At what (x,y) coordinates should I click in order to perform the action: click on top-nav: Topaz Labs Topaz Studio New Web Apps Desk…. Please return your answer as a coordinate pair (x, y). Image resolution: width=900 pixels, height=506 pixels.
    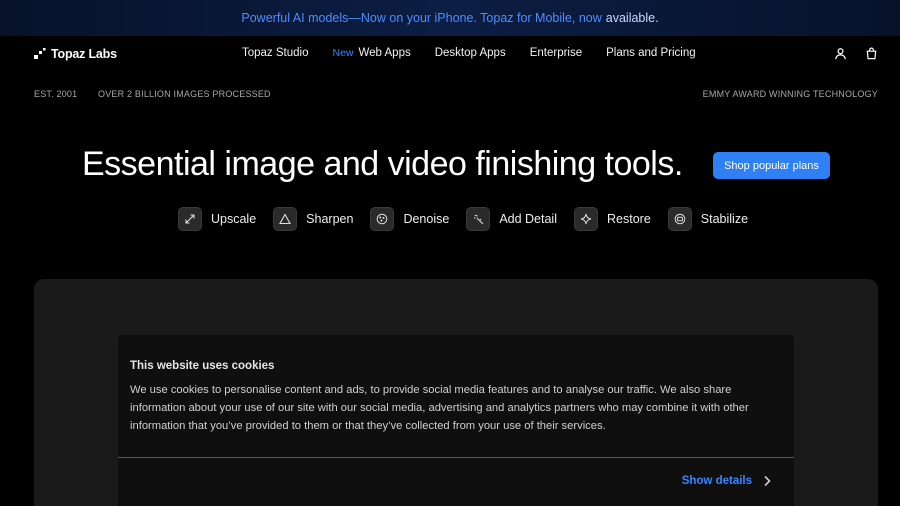
    Looking at the image, I should click on (450, 55).